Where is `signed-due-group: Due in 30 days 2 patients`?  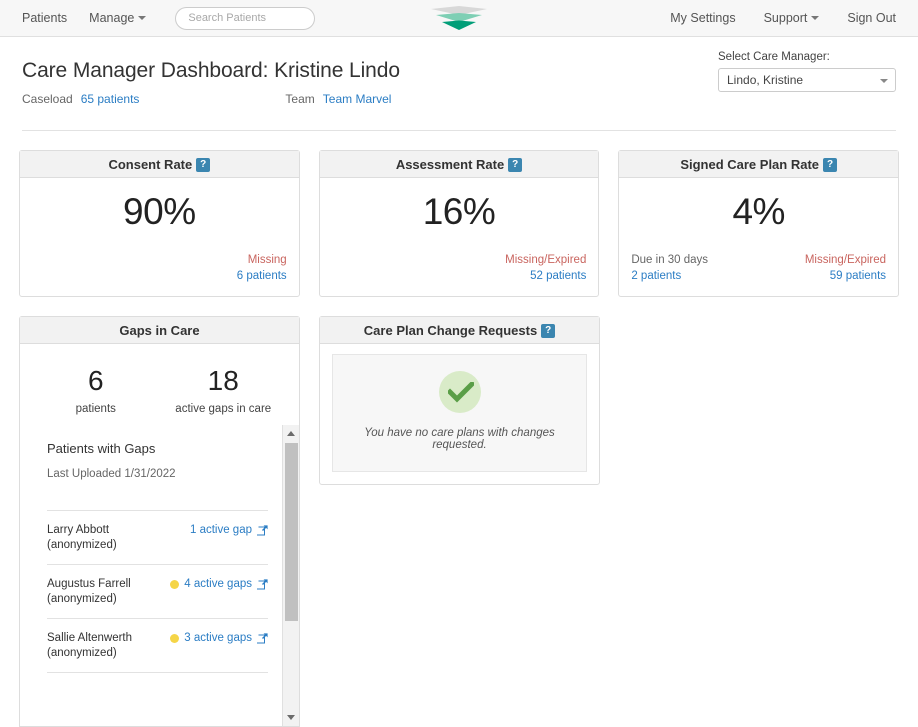 signed-due-group: Due in 30 days 2 patients is located at coordinates (669, 268).